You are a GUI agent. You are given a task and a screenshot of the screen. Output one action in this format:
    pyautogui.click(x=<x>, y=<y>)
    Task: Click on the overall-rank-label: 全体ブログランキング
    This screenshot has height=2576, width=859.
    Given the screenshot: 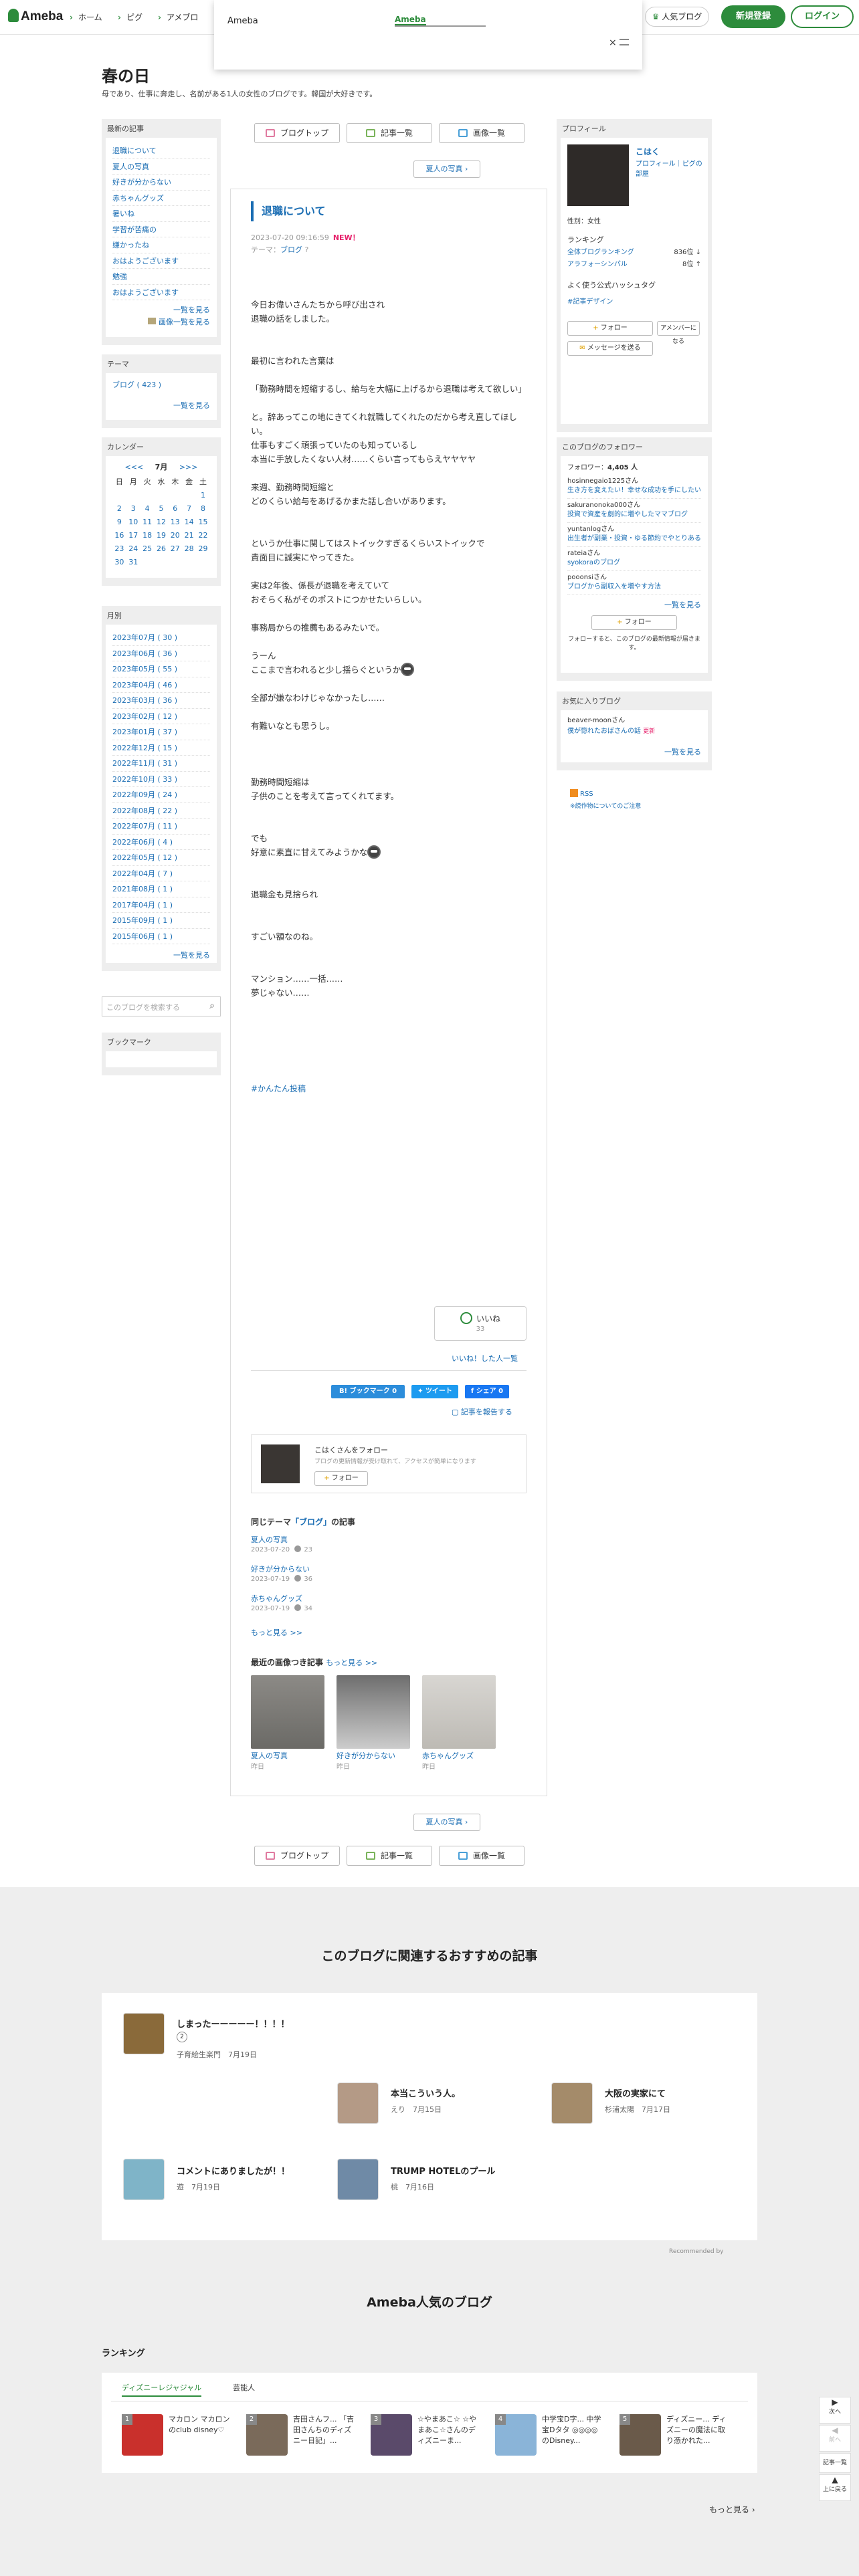 What is the action you would take?
    pyautogui.click(x=600, y=251)
    